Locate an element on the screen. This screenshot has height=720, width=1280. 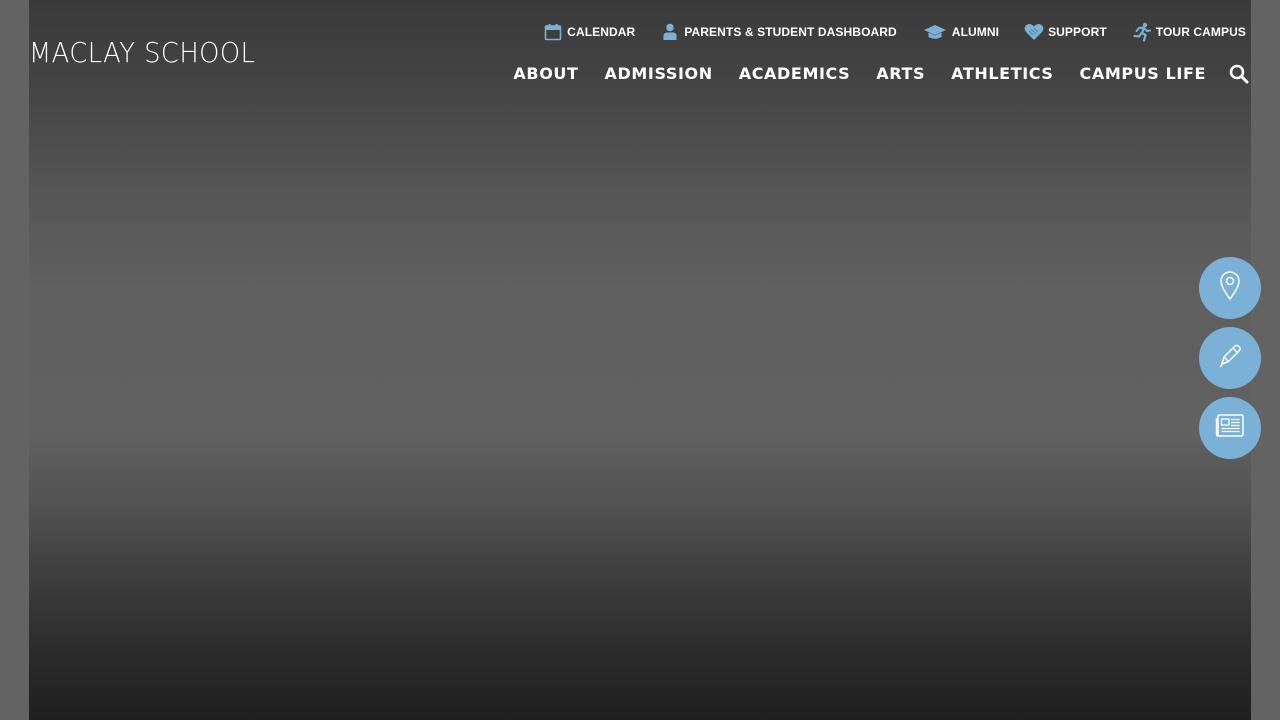
visit-location-button is located at coordinates (1230, 288).